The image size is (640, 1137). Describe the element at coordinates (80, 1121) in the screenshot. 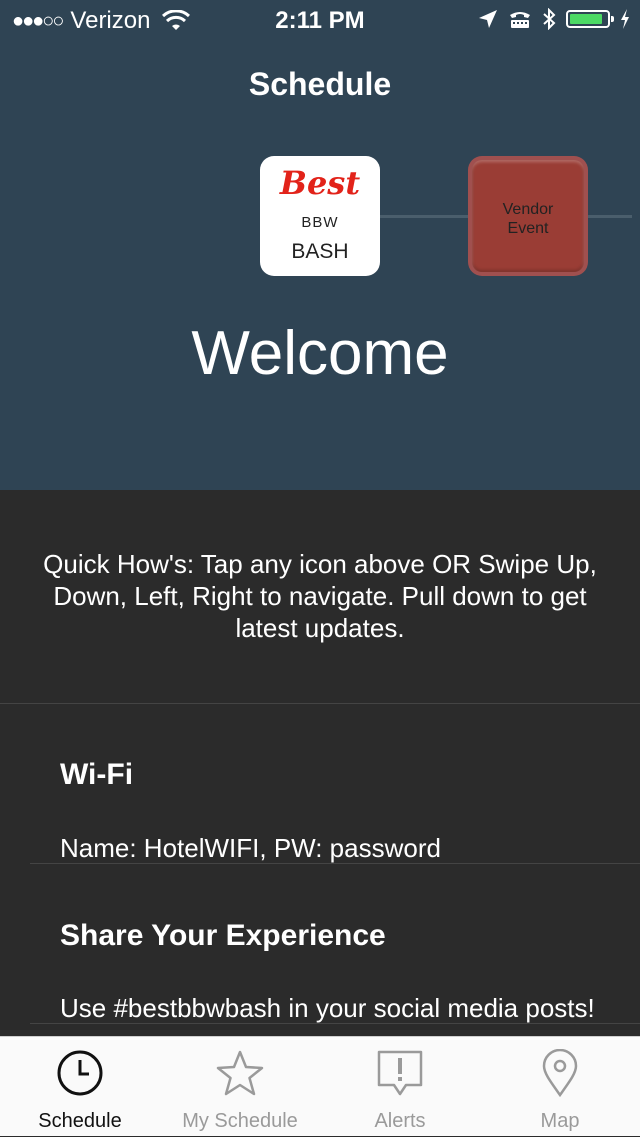

I see `tab-label: Schedule` at that location.